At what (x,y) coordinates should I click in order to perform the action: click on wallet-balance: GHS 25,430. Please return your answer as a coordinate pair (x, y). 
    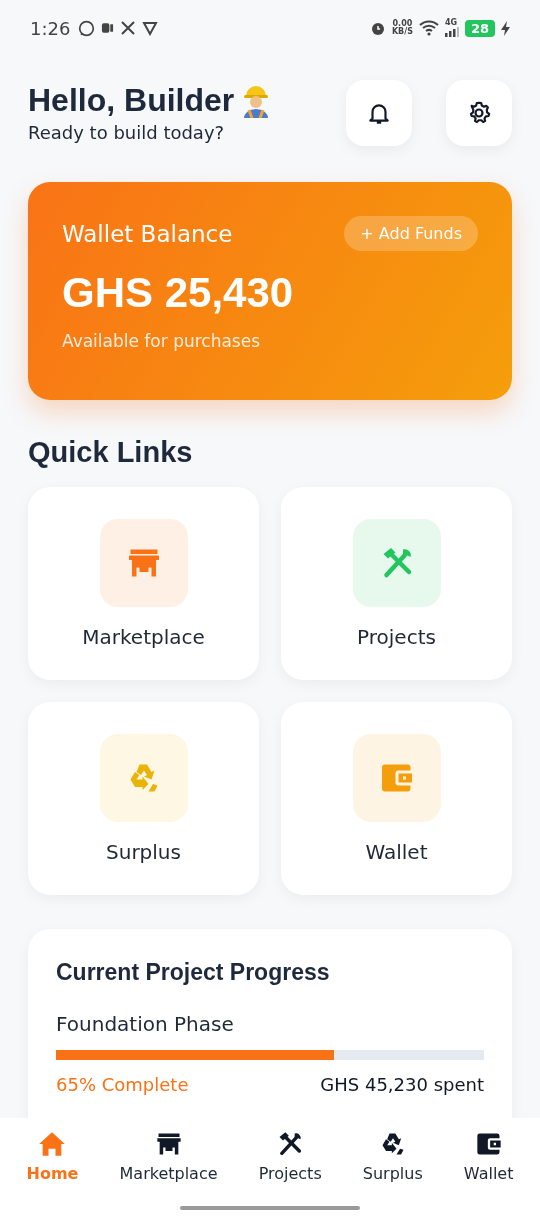
    Looking at the image, I should click on (178, 293).